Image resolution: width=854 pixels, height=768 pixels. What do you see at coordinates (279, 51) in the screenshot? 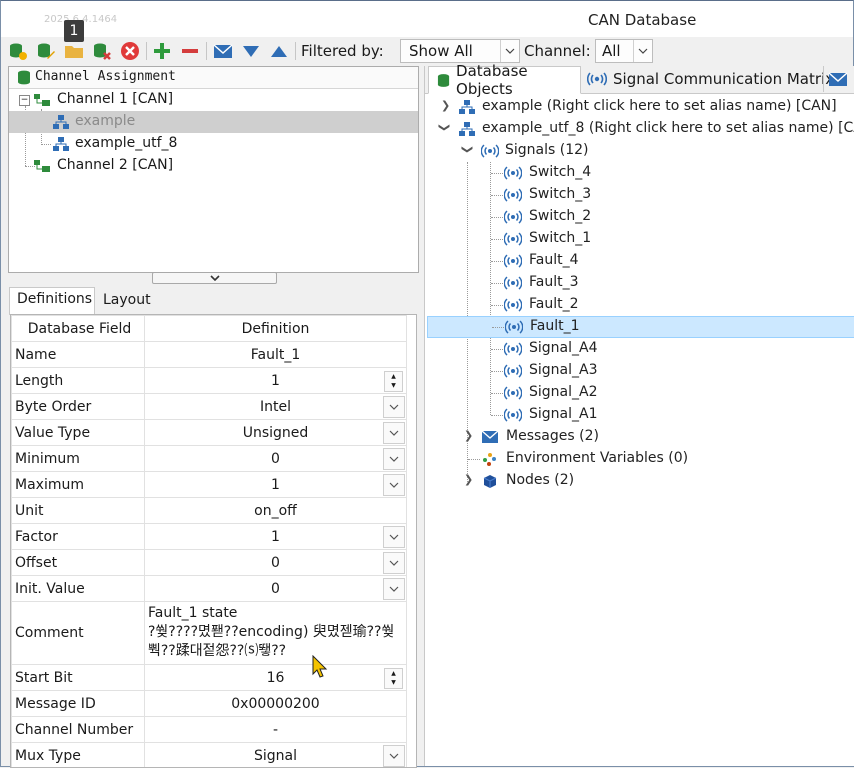
I see `move-up-icon` at bounding box center [279, 51].